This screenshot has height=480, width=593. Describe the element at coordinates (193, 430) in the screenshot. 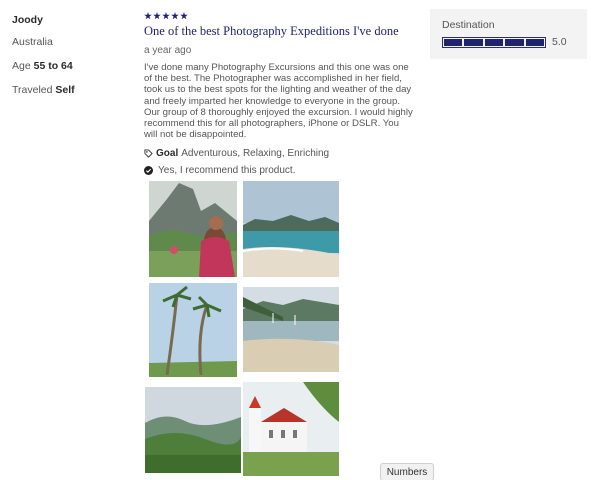

I see `photo-green-hills` at that location.